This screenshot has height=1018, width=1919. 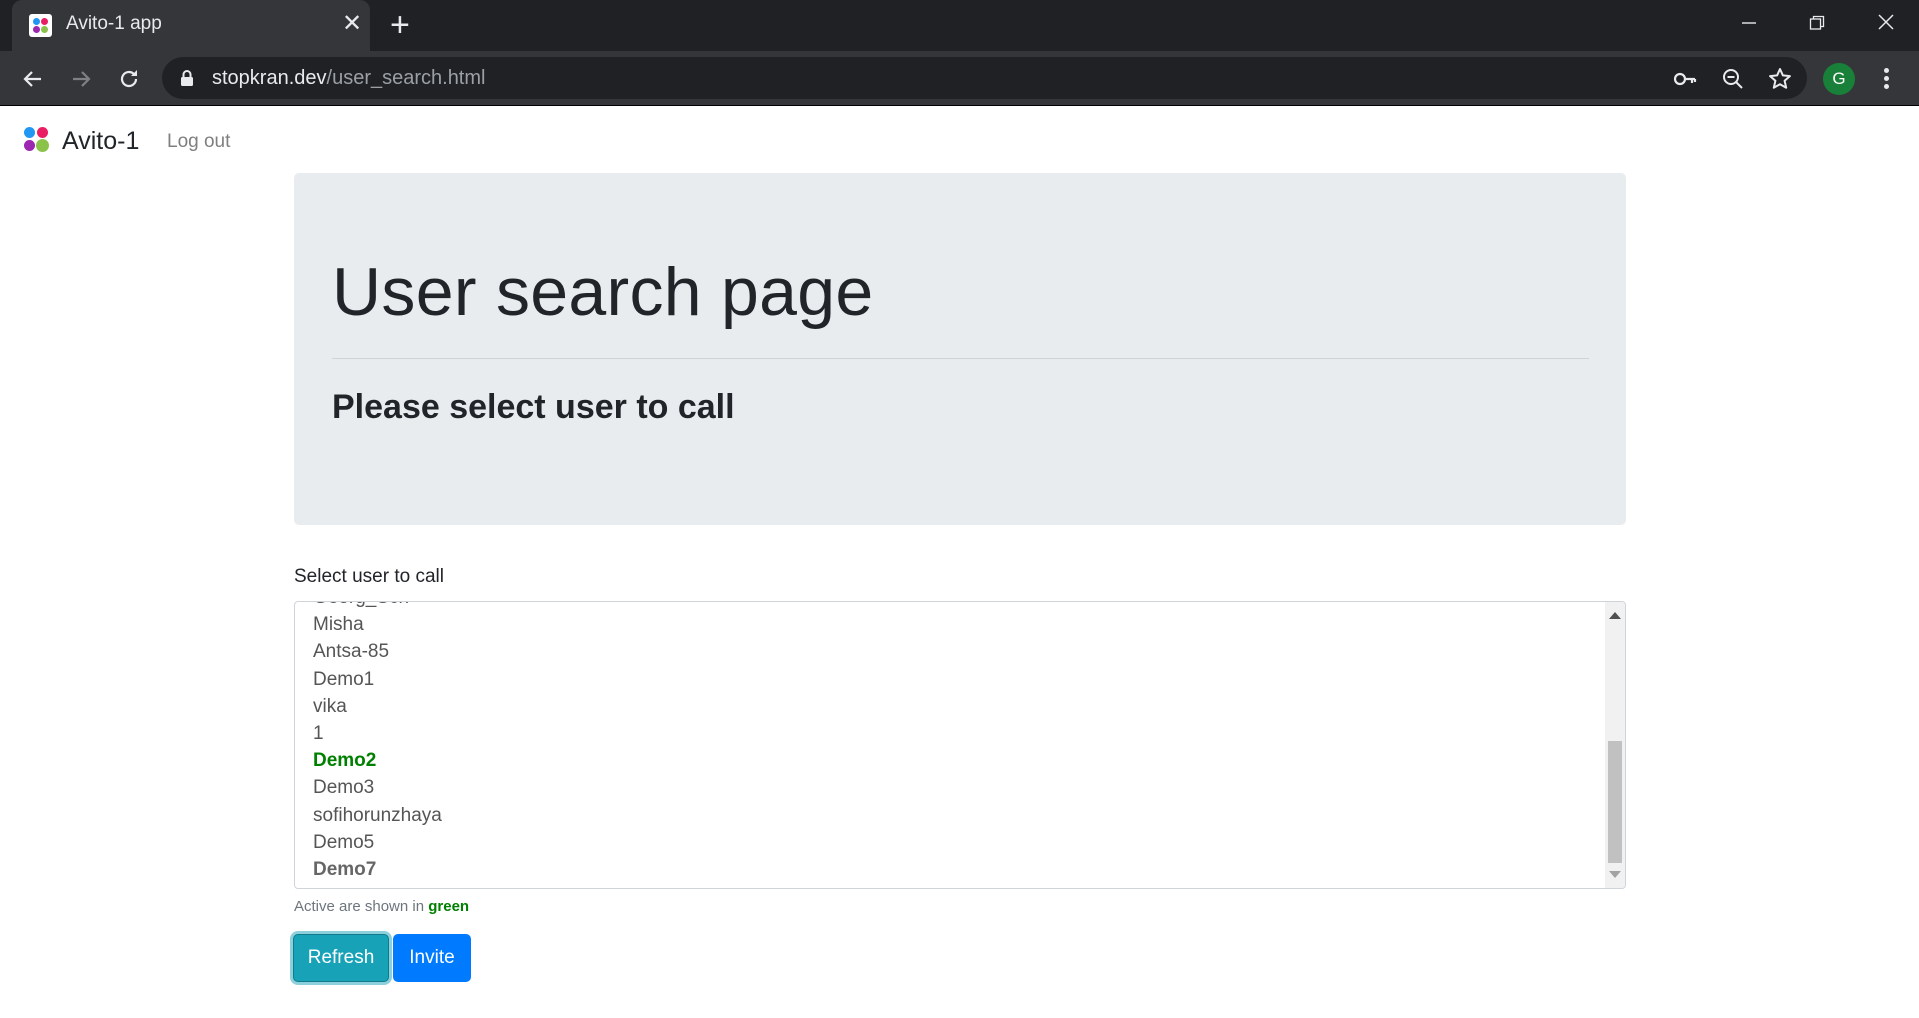 I want to click on refresh-button: Refresh, so click(x=341, y=958).